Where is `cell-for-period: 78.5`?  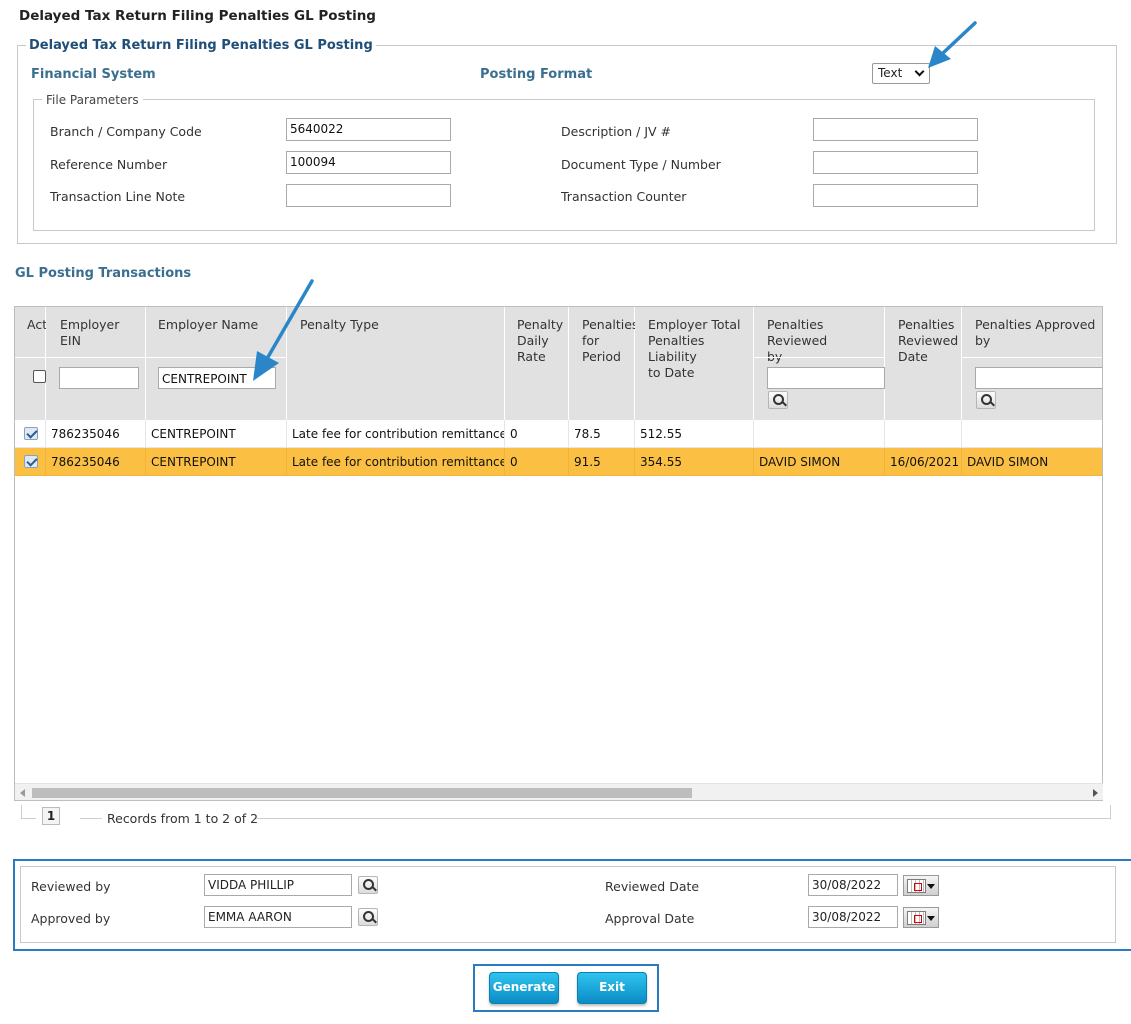
cell-for-period: 78.5 is located at coordinates (602, 434).